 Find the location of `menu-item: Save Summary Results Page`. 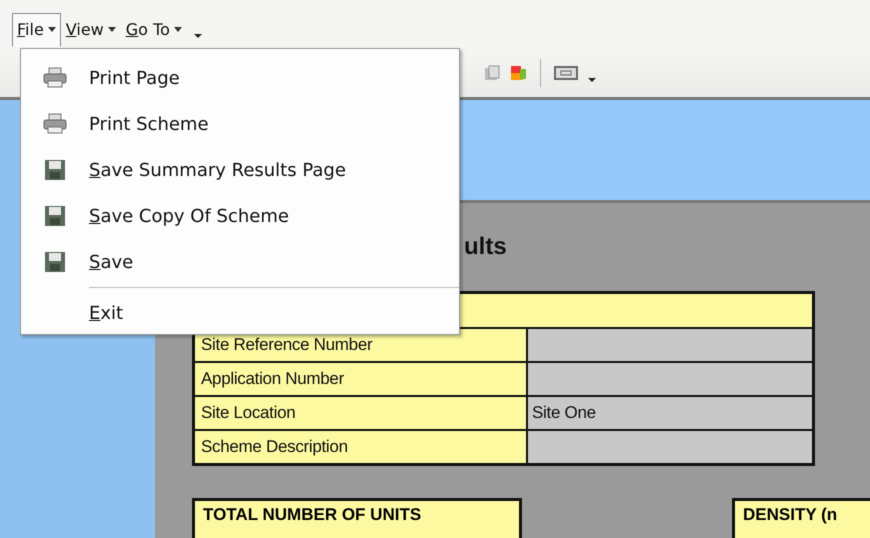

menu-item: Save Summary Results Page is located at coordinates (240, 170).